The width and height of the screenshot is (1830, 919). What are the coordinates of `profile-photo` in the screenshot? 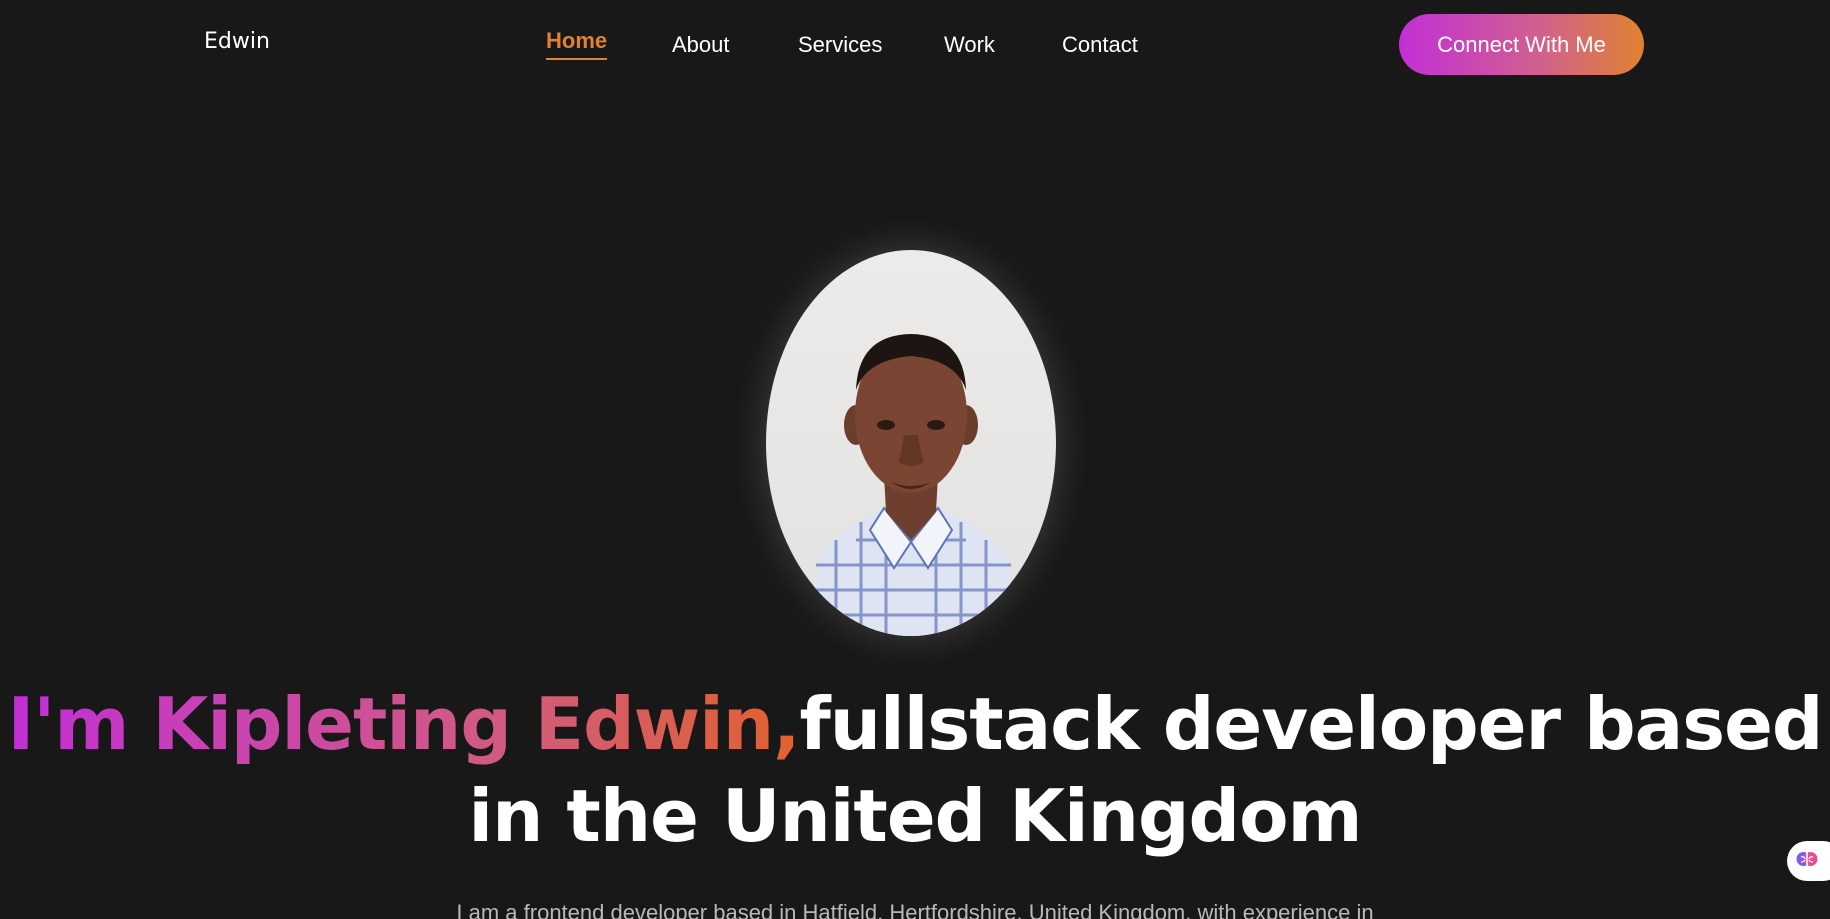 It's located at (911, 443).